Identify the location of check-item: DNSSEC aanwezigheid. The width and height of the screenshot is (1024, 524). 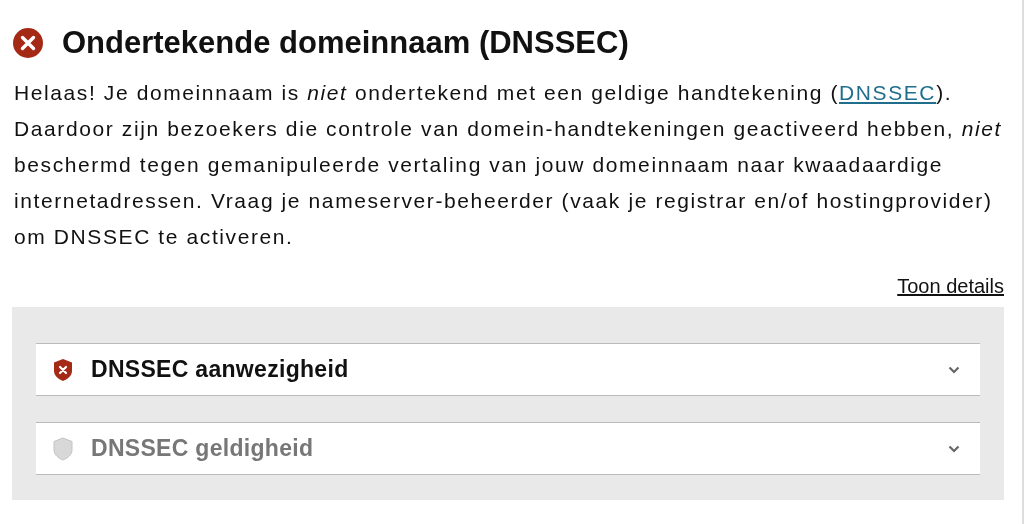
(508, 369).